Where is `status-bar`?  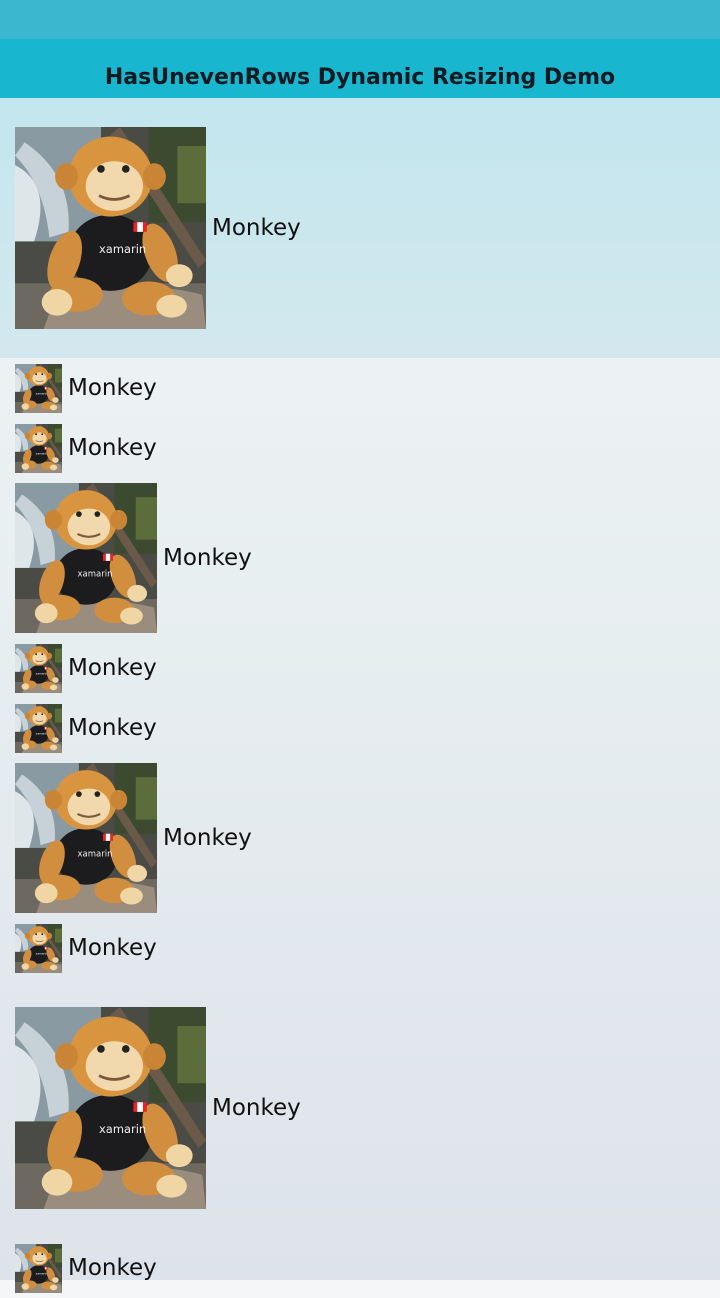 status-bar is located at coordinates (360, 19).